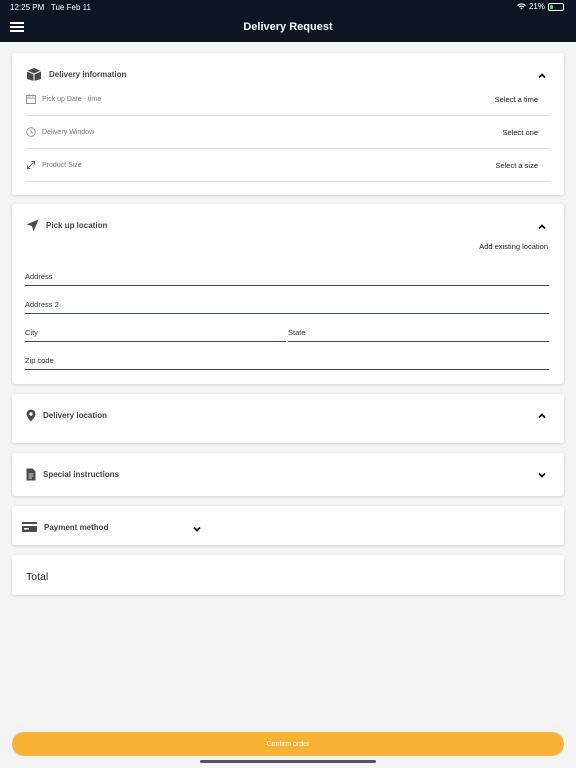 The image size is (576, 768). I want to click on wifi-icon, so click(521, 6).